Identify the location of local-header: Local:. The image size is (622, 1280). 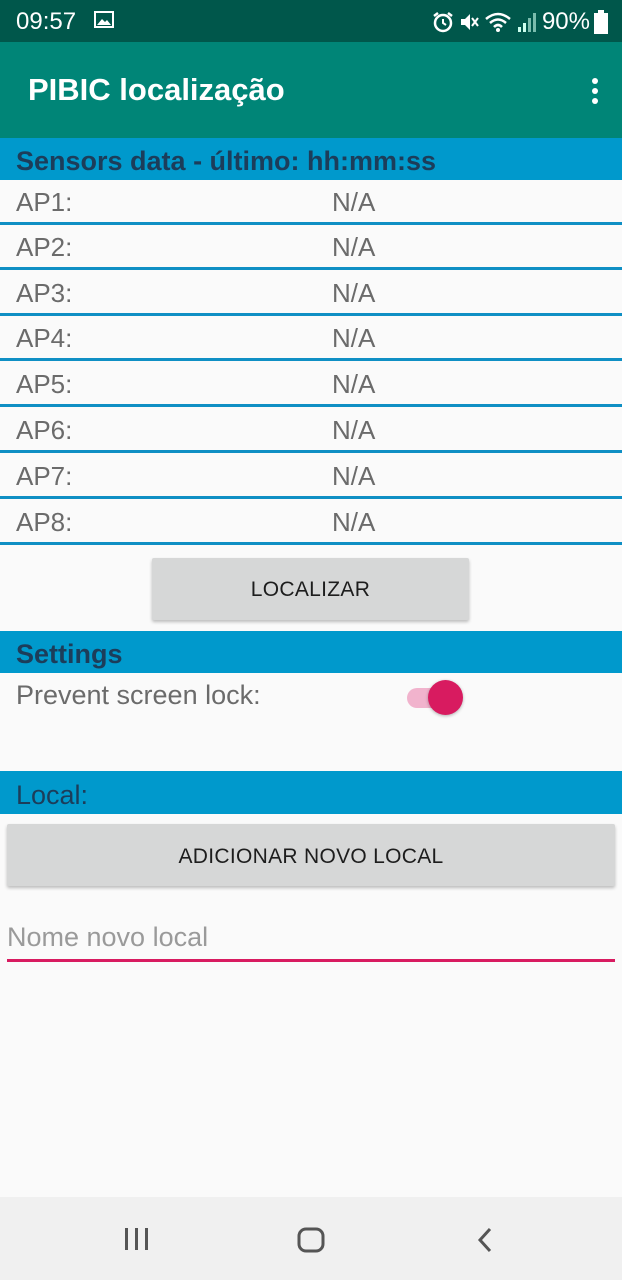
(311, 792).